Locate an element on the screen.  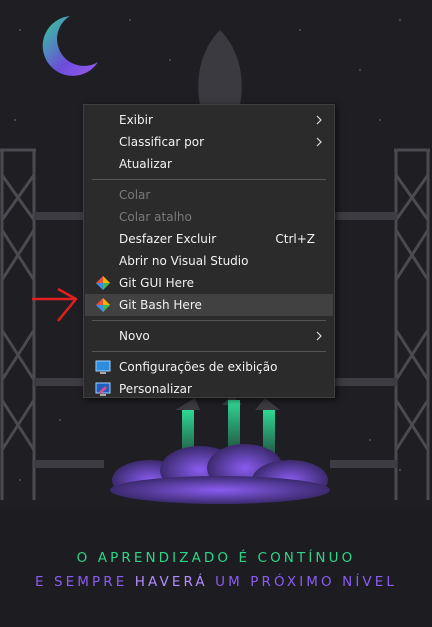
menu-item-colar-atalho: Colar atalho is located at coordinates (209, 217).